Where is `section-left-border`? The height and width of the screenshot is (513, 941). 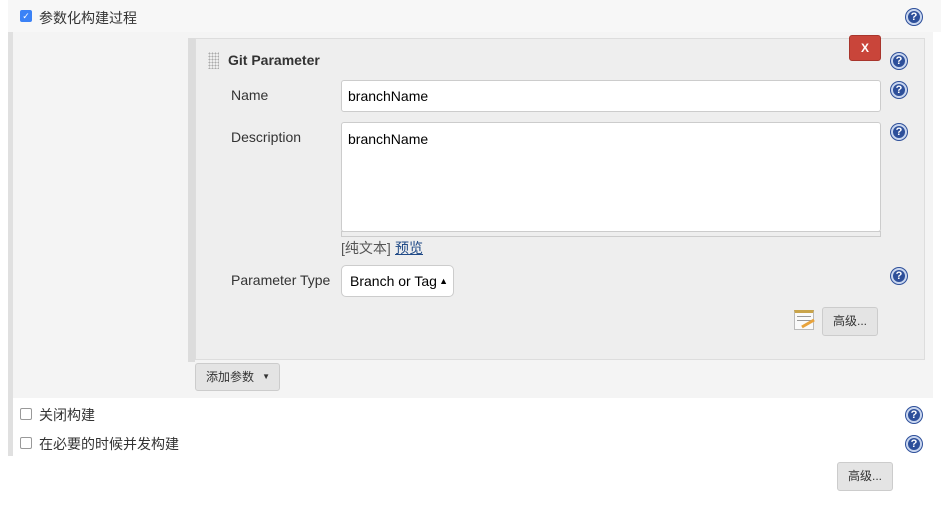
section-left-border is located at coordinates (10, 427).